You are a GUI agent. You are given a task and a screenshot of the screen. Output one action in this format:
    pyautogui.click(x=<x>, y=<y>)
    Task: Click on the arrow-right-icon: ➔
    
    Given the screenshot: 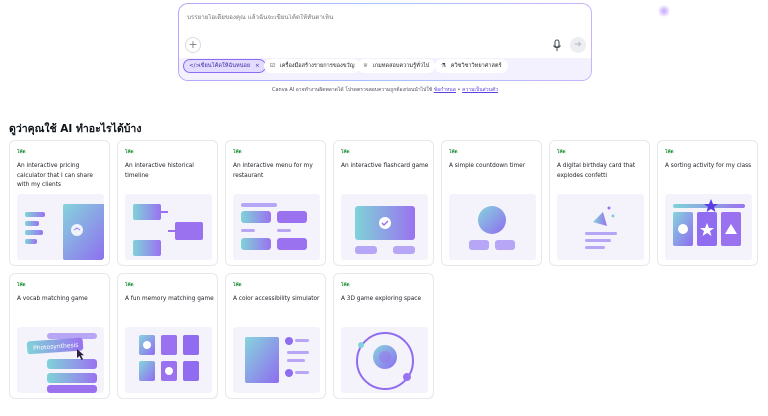 What is the action you would take?
    pyautogui.click(x=578, y=45)
    